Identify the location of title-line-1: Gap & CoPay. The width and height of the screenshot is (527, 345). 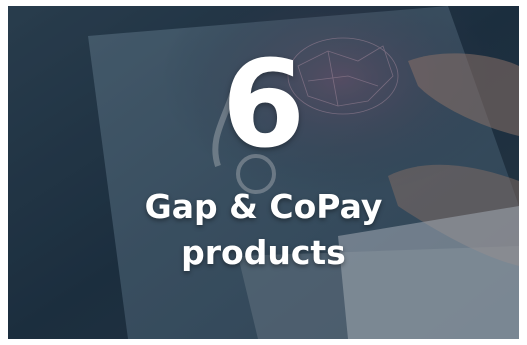
(263, 206).